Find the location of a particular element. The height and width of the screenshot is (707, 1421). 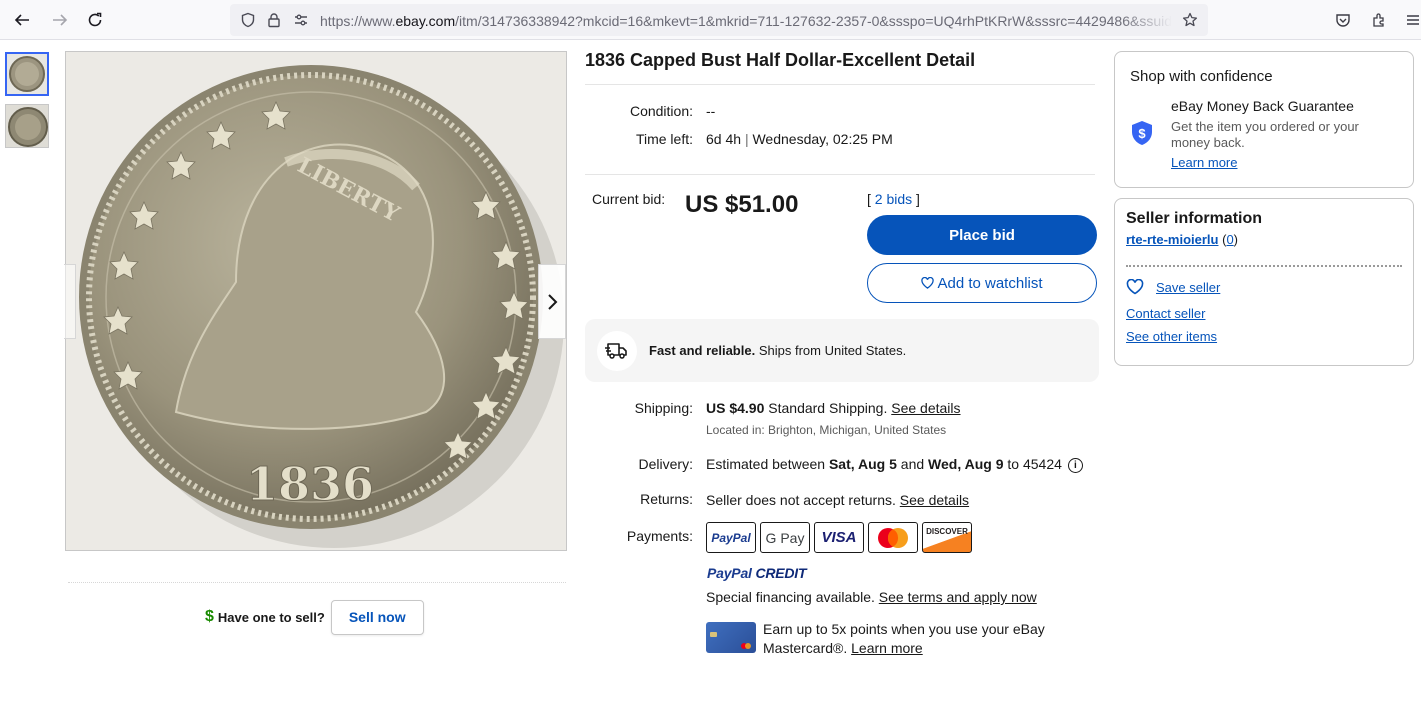

seller-feedback-link: 0 is located at coordinates (1229, 239).